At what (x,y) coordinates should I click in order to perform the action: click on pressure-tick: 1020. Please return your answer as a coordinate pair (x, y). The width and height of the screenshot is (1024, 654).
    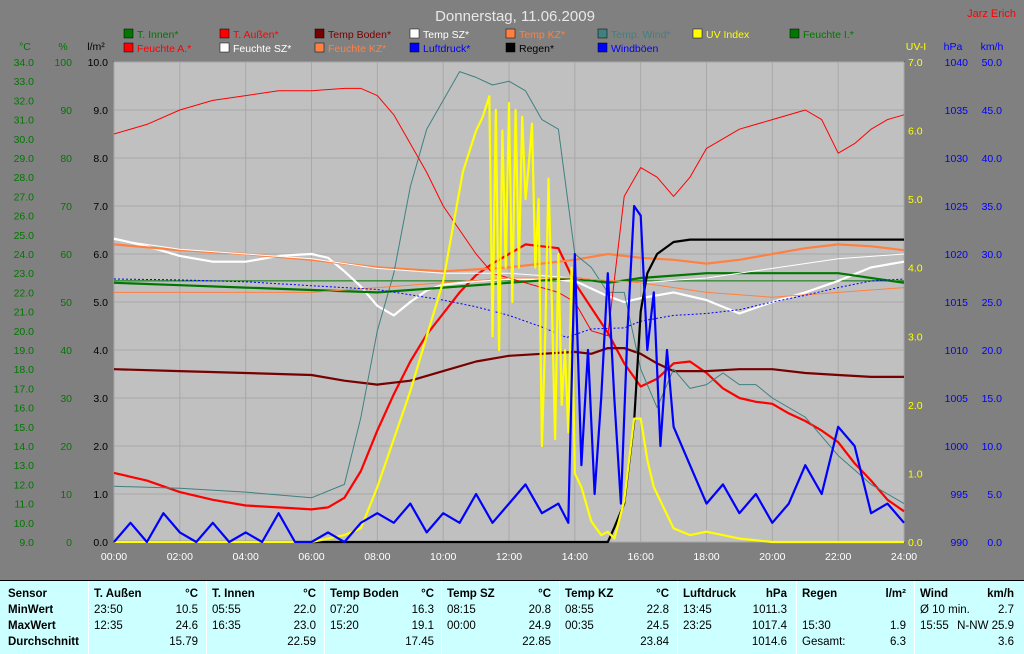
    Looking at the image, I should click on (957, 255).